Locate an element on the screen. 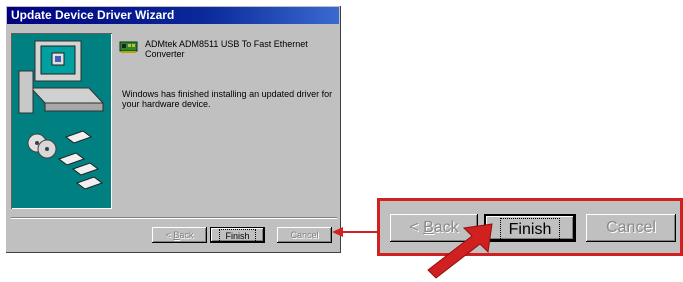  window-title: Update Device Driver Wizard is located at coordinates (173, 15).